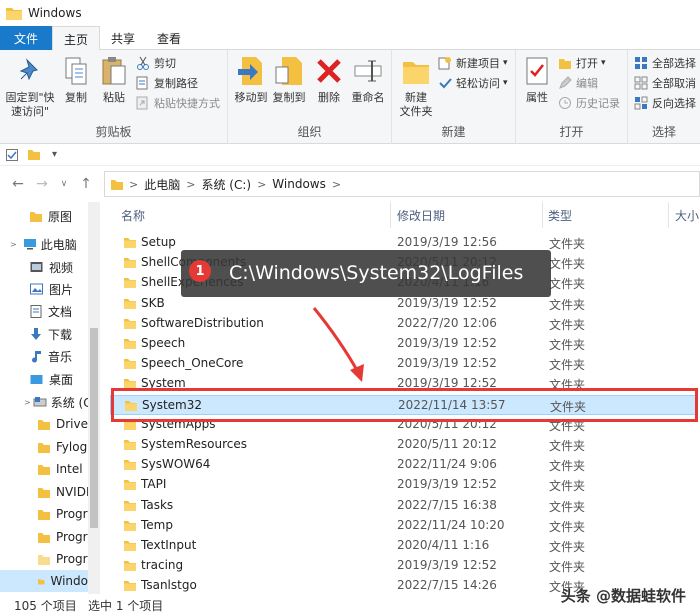 The height and width of the screenshot is (616, 700). What do you see at coordinates (403, 506) in the screenshot?
I see `table-row: Tasks 2022/7/15 16:38 文件夹` at bounding box center [403, 506].